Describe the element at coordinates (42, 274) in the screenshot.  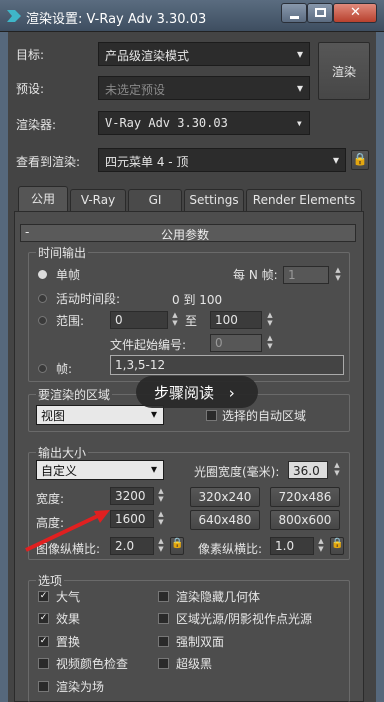
I see `single-frame-radio` at that location.